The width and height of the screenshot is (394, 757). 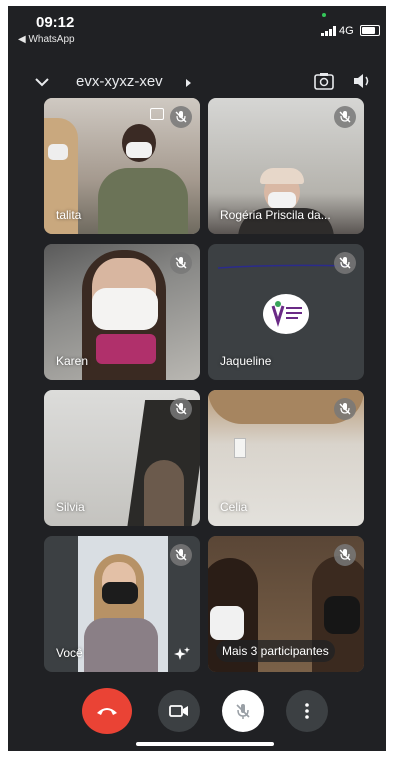 I want to click on camera-switch-icon, so click(x=324, y=81).